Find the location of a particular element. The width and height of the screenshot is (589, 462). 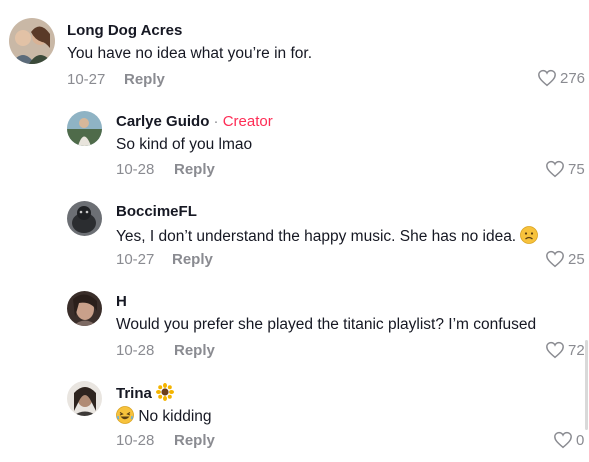

username-text: Carlye Guido is located at coordinates (162, 121).